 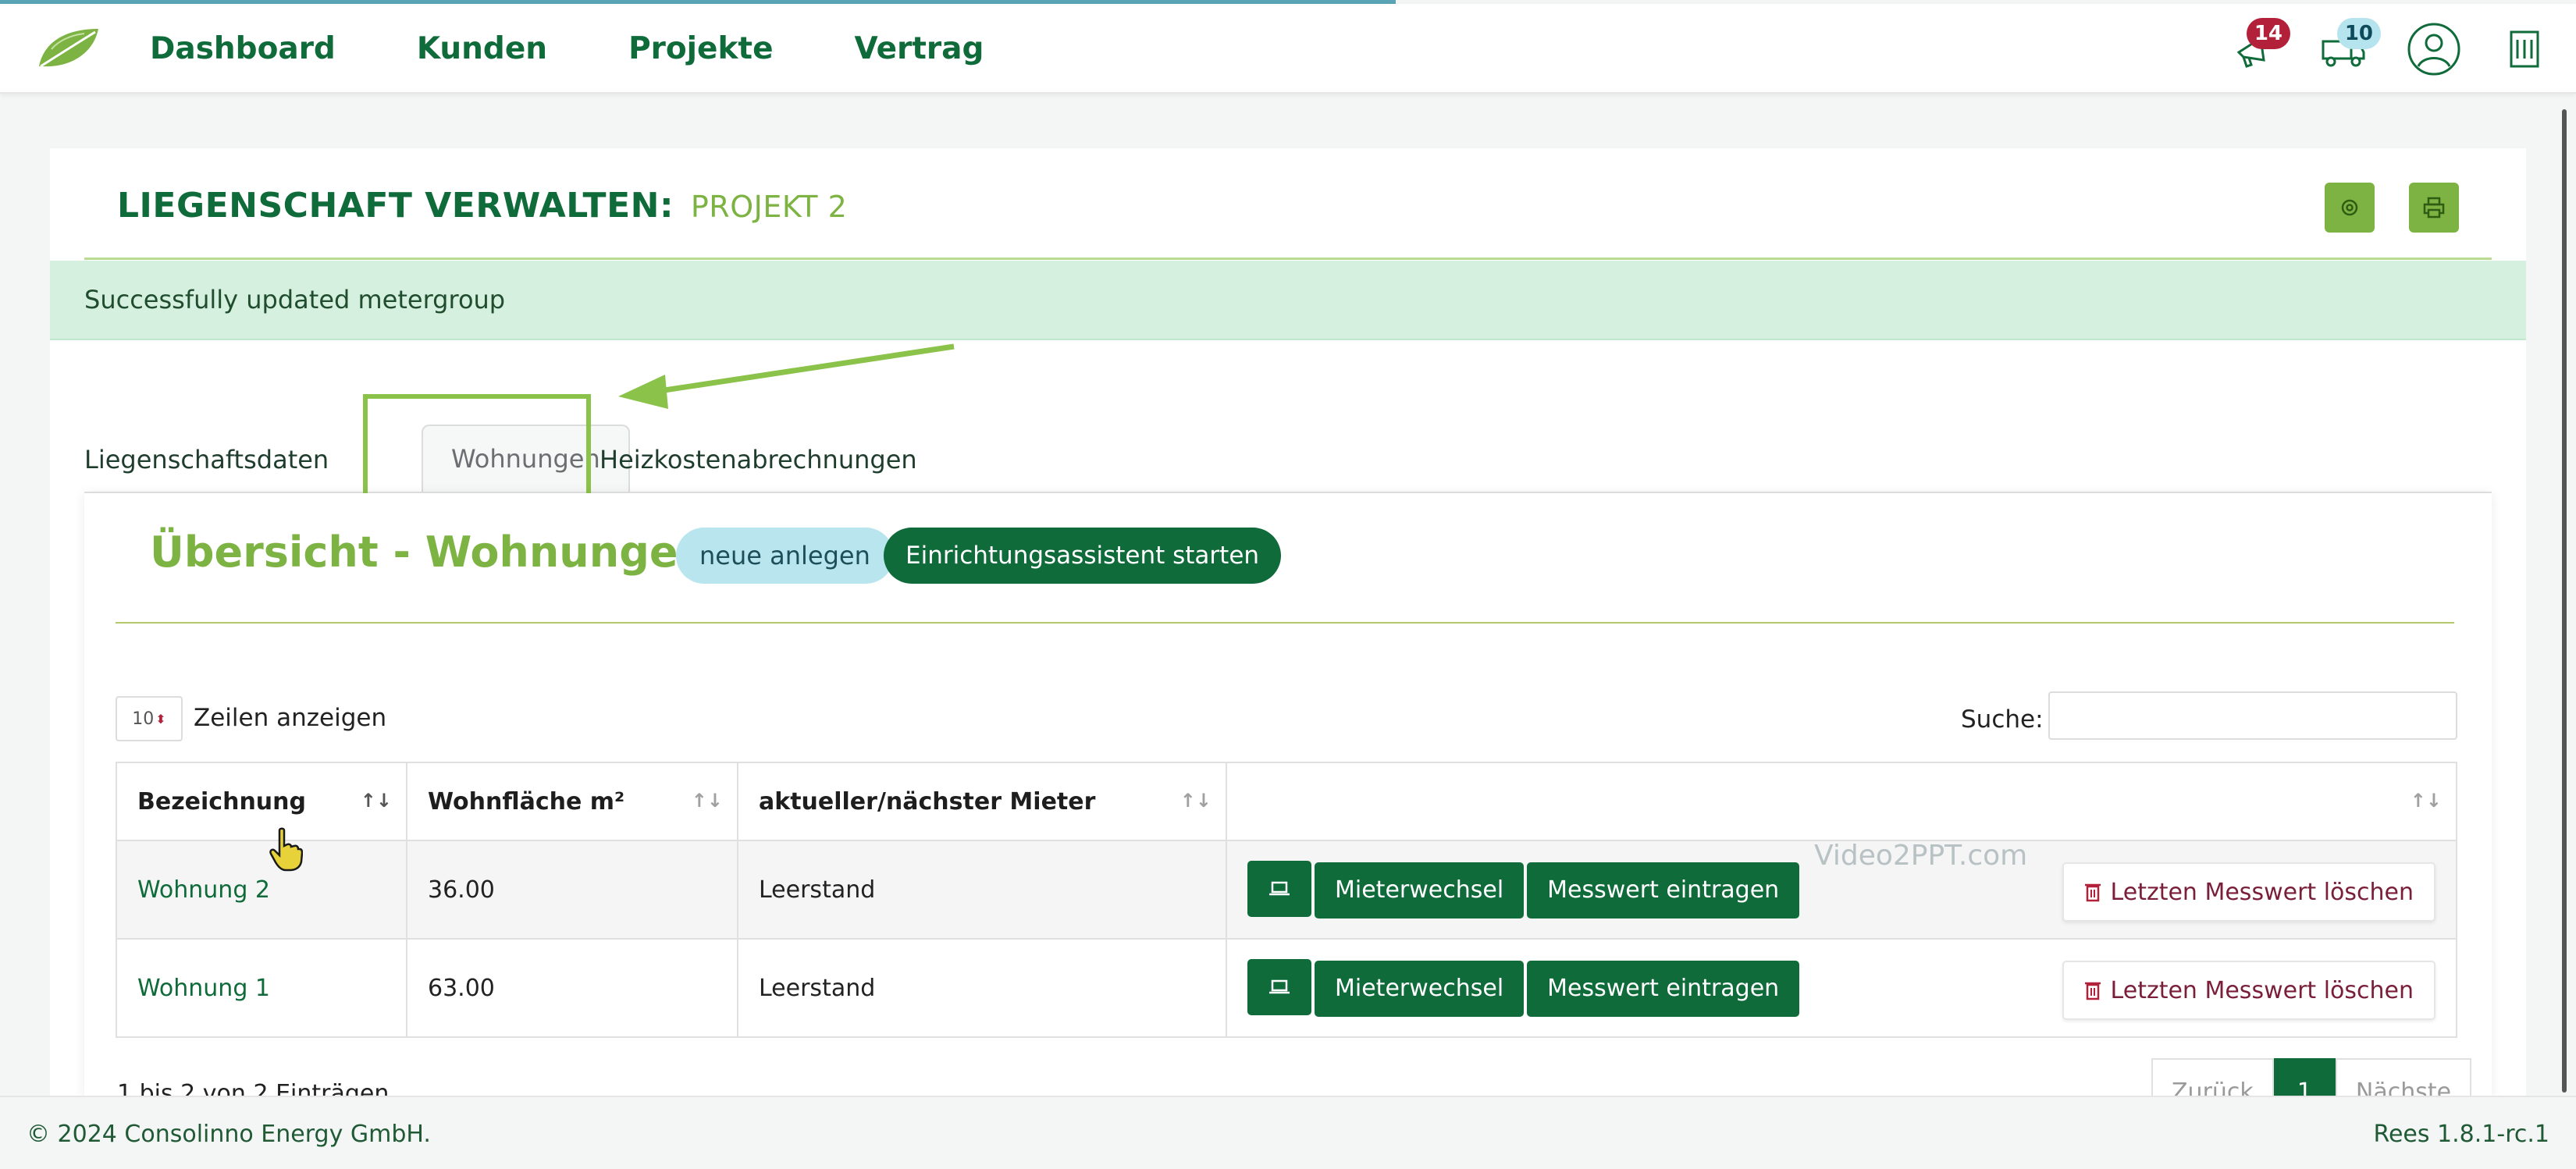 I want to click on nav-projekte: Projekte, so click(x=700, y=48).